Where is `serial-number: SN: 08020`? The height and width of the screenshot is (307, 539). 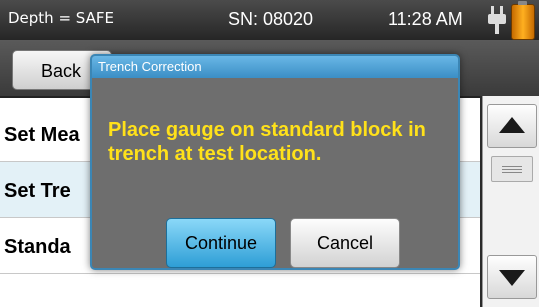
serial-number: SN: 08020 is located at coordinates (271, 19).